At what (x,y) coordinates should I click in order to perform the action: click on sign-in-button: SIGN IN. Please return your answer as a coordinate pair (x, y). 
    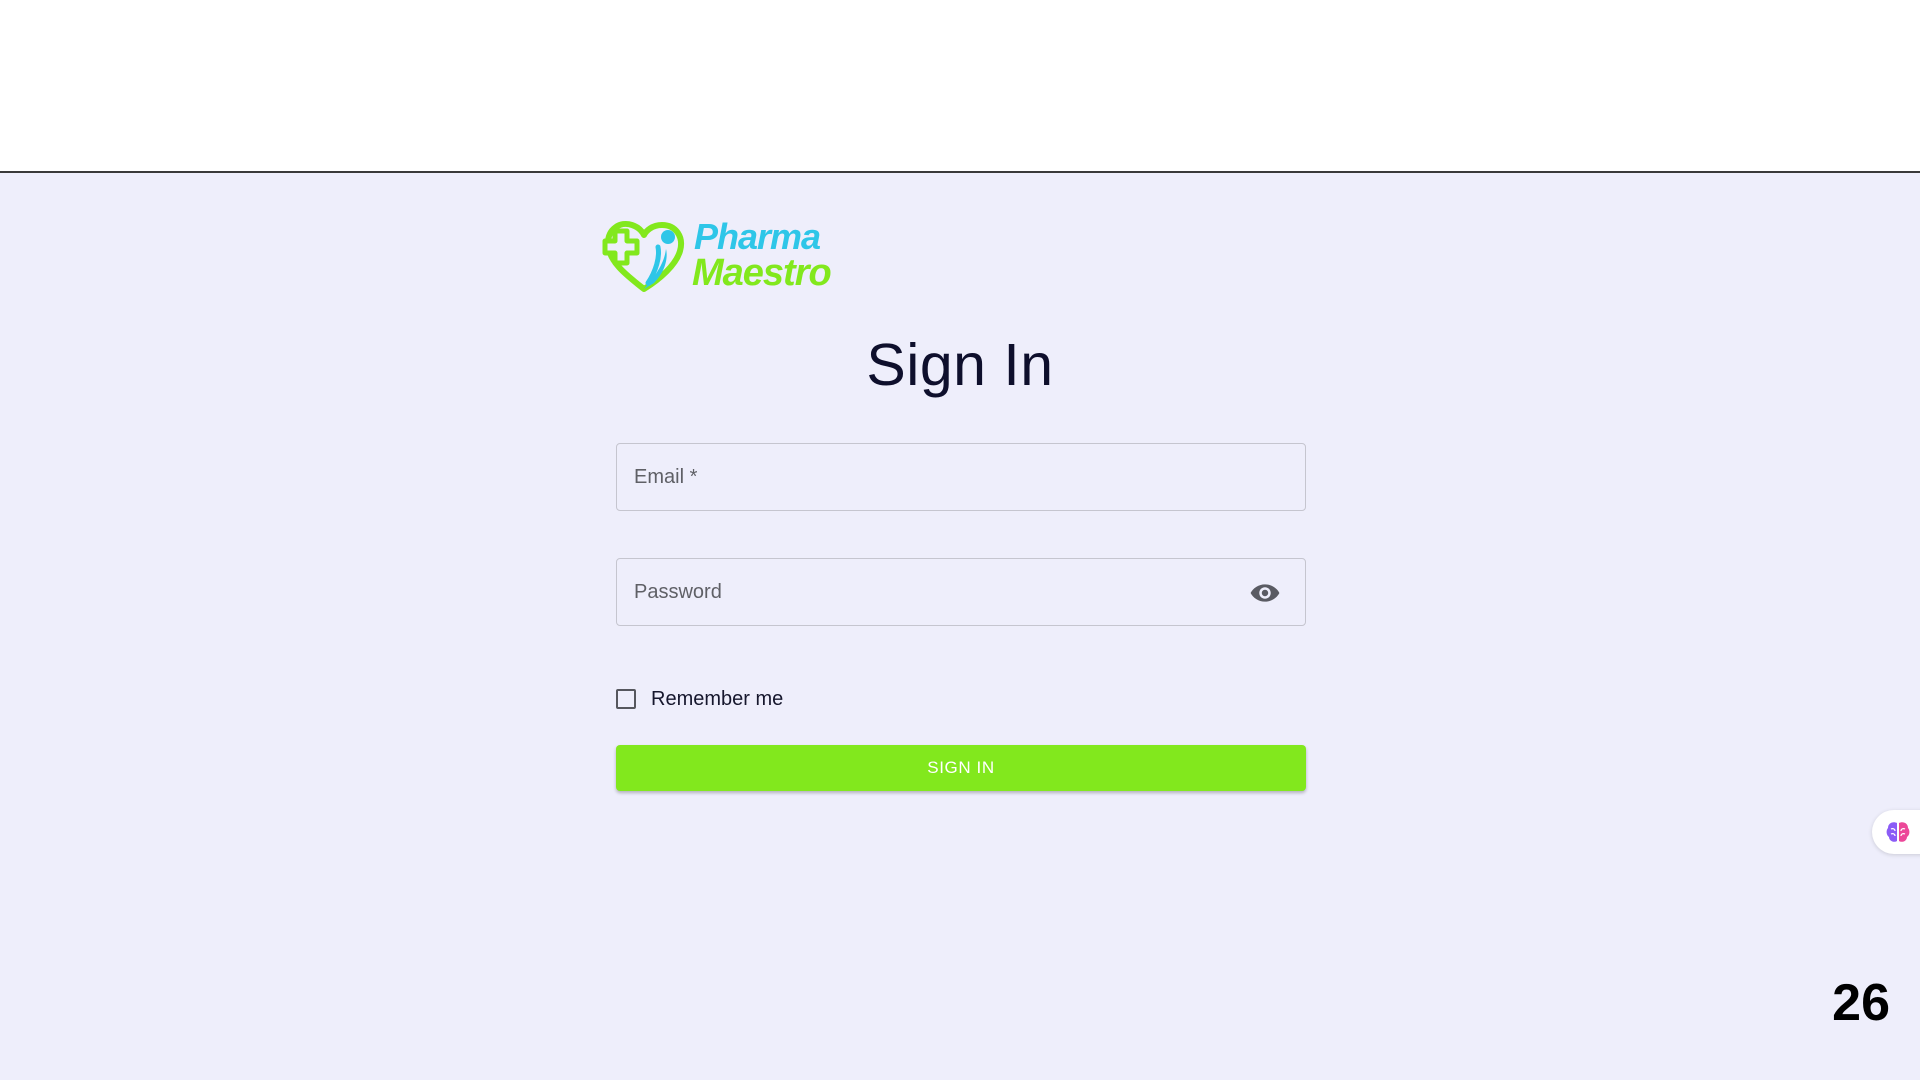
    Looking at the image, I should click on (961, 768).